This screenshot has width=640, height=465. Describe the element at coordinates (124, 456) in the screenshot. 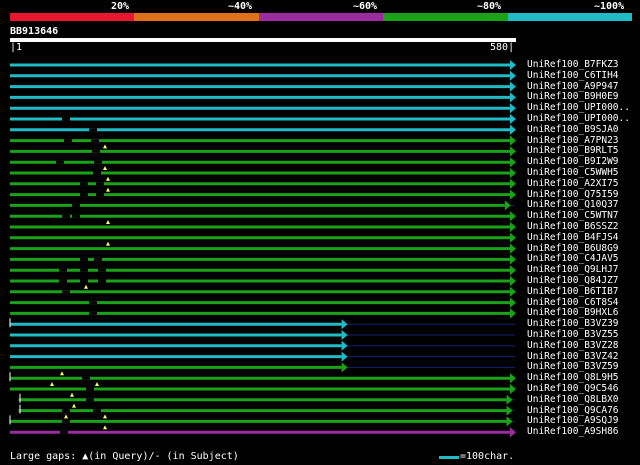

I see `large-gaps-note: Large gaps: ▲(in Query)/- (in Subject)` at that location.